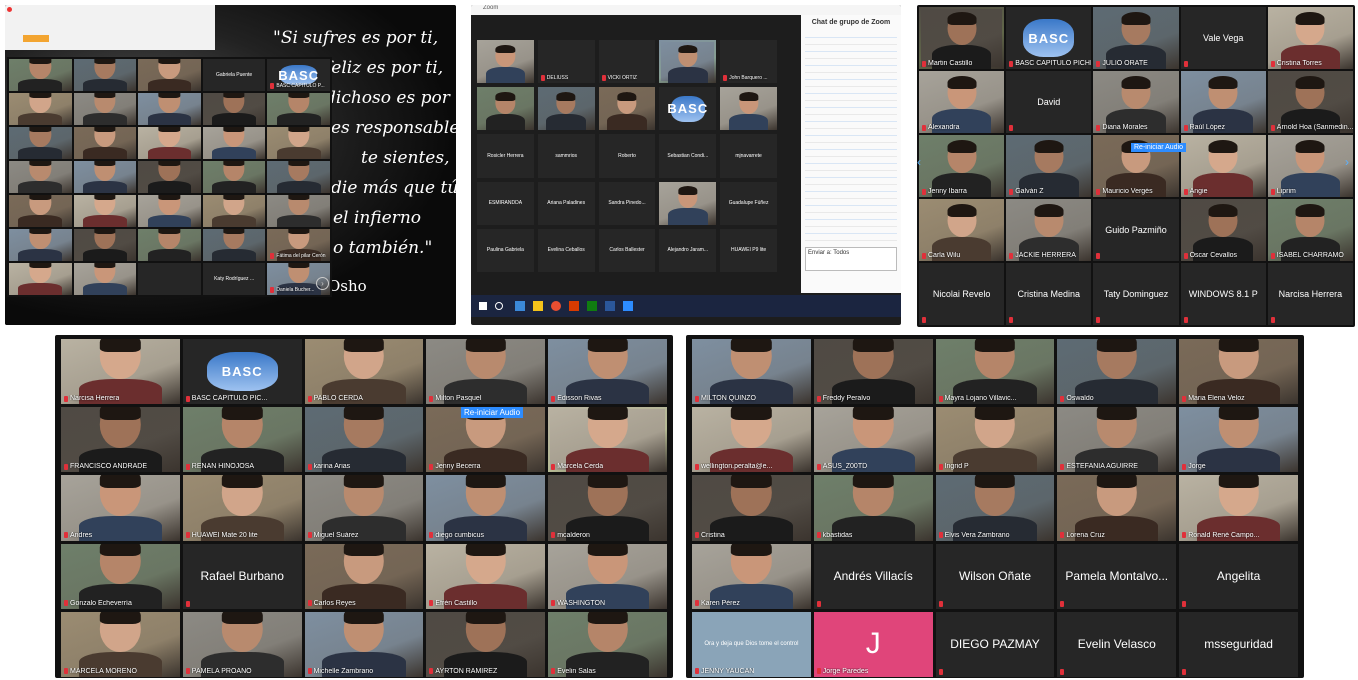 The height and width of the screenshot is (680, 1358). Describe the element at coordinates (962, 230) in the screenshot. I see `participant-tile: Carla Wilu` at that location.